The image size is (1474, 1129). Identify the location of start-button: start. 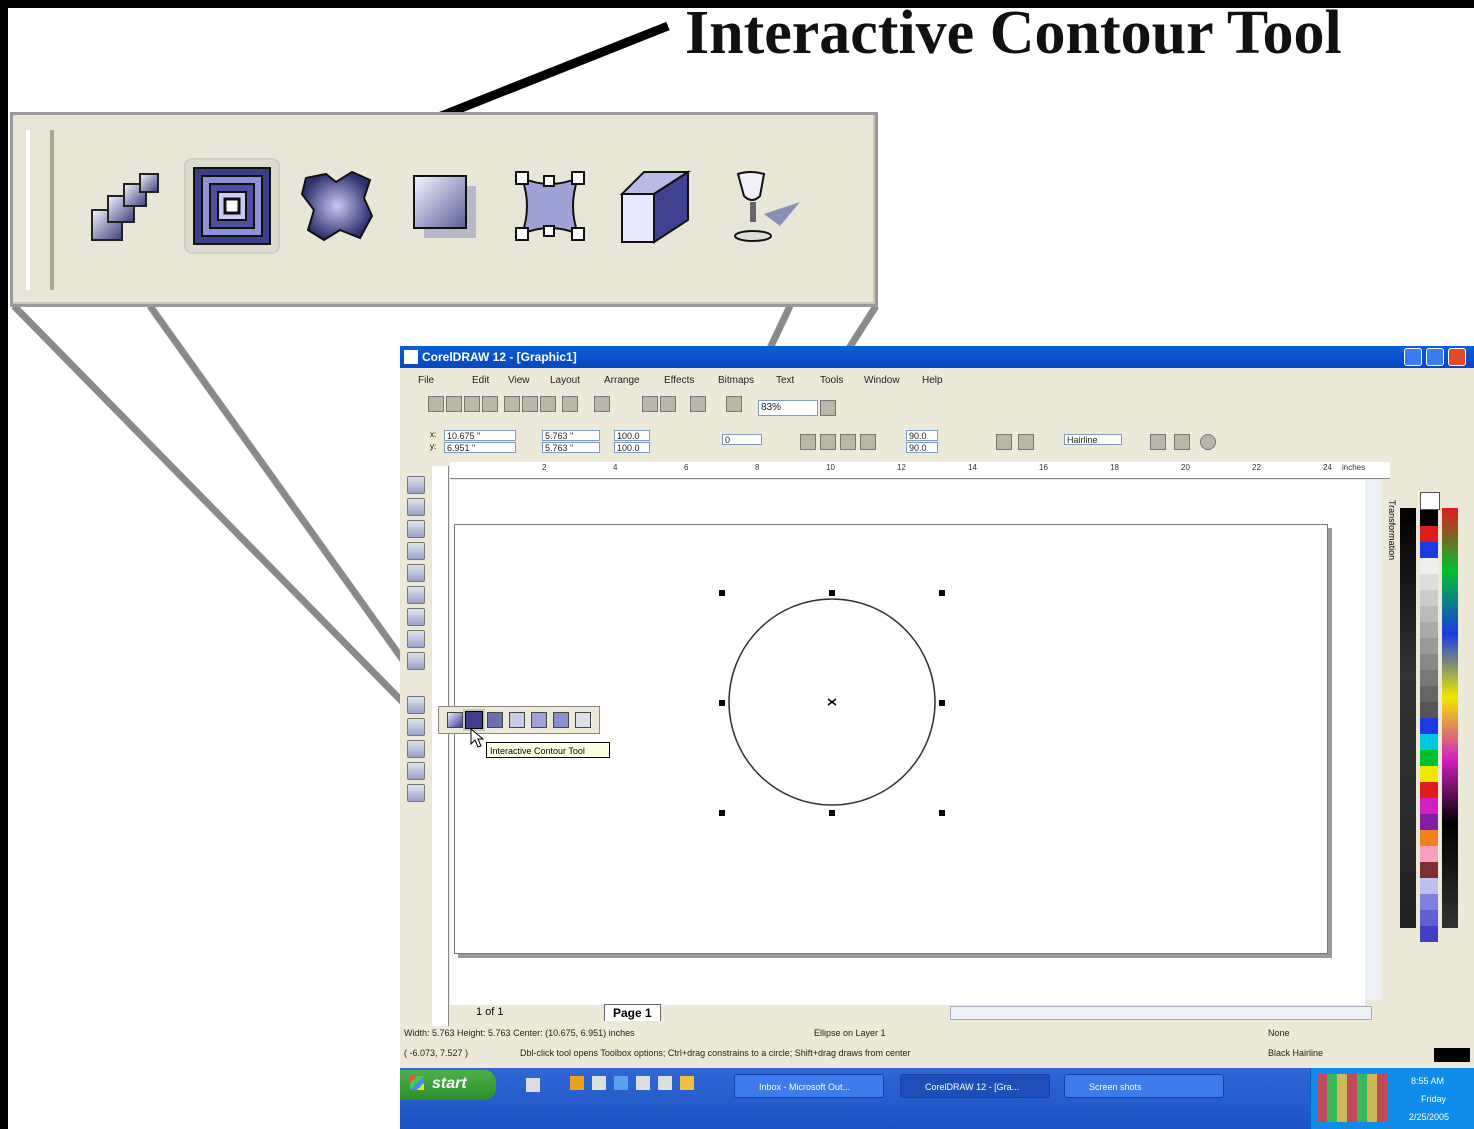
(448, 1085).